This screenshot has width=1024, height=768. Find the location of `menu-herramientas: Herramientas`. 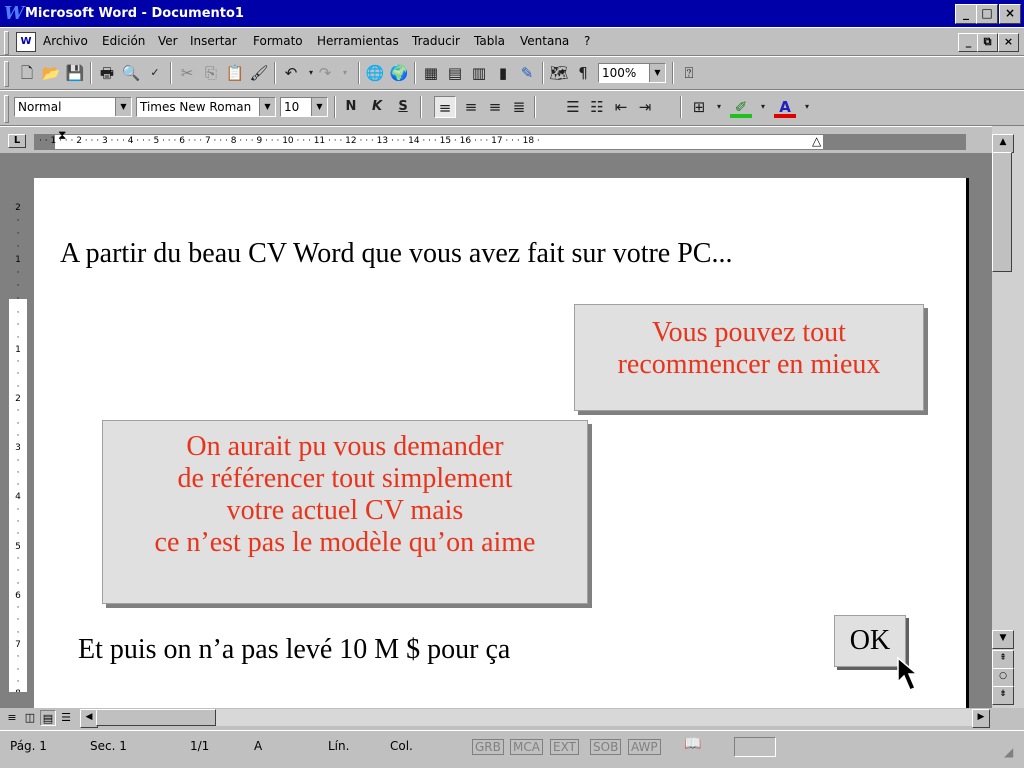

menu-herramientas: Herramientas is located at coordinates (358, 41).